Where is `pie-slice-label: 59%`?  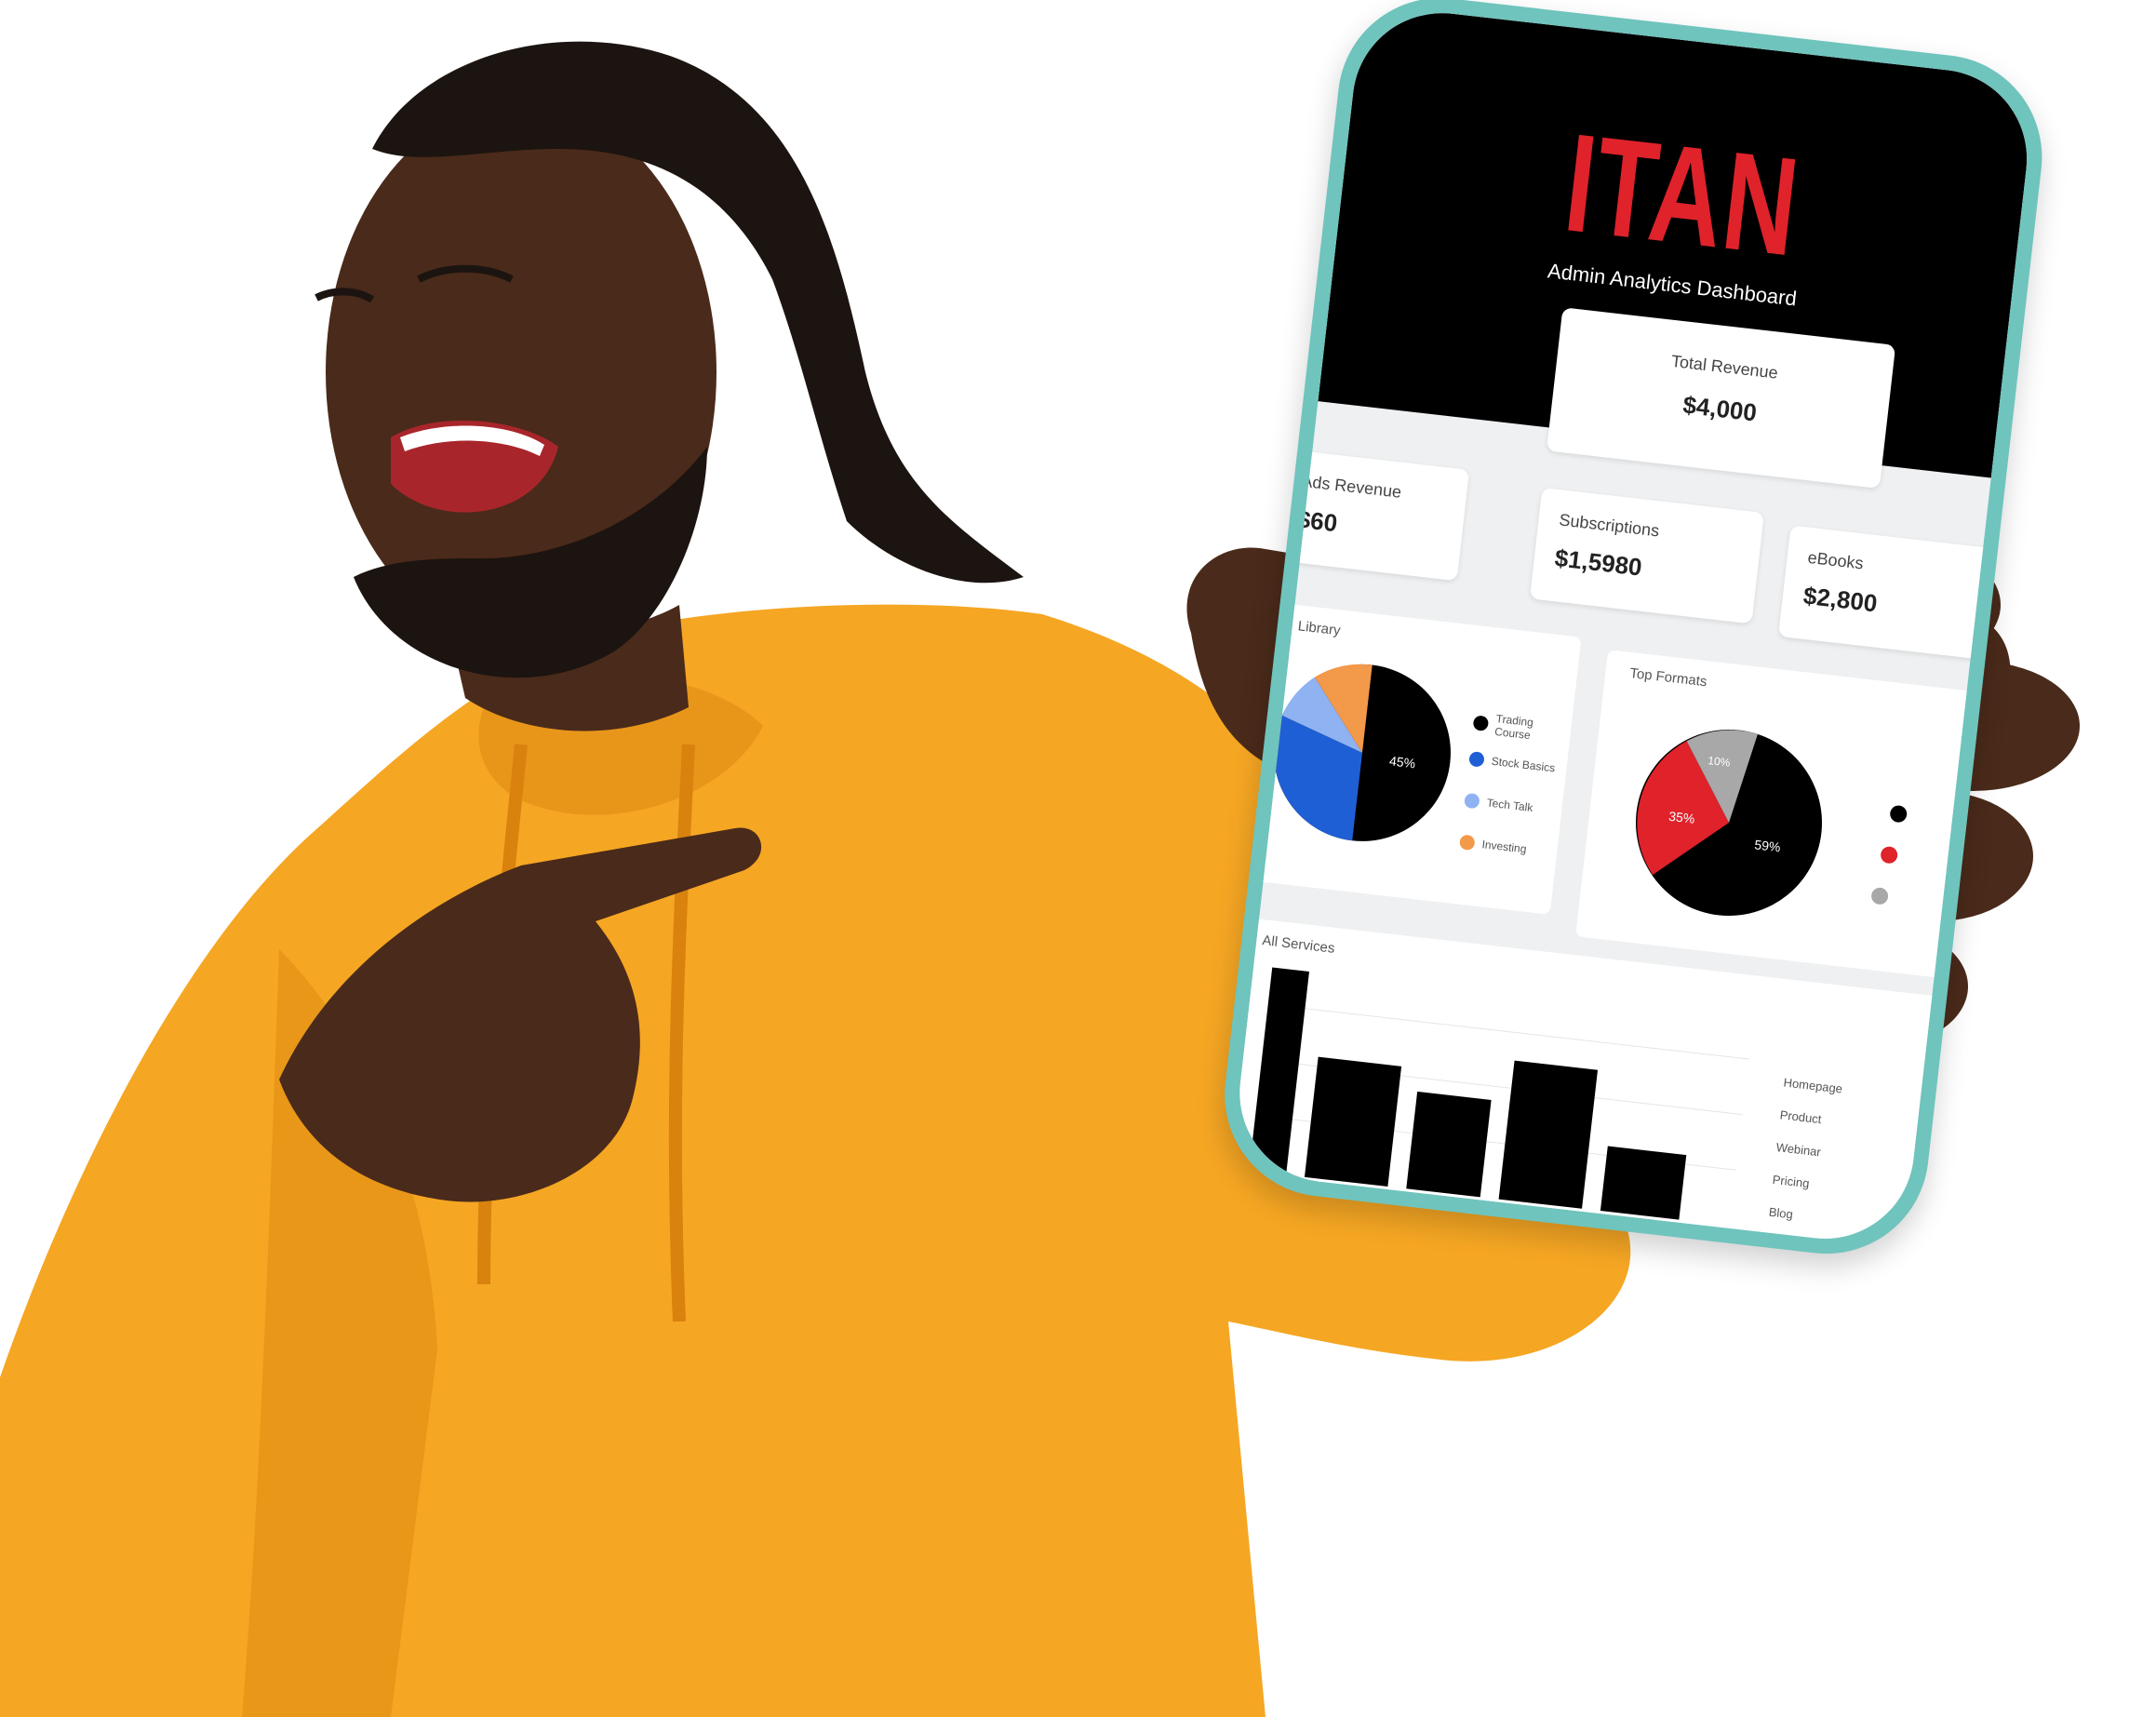 pie-slice-label: 59% is located at coordinates (1768, 845).